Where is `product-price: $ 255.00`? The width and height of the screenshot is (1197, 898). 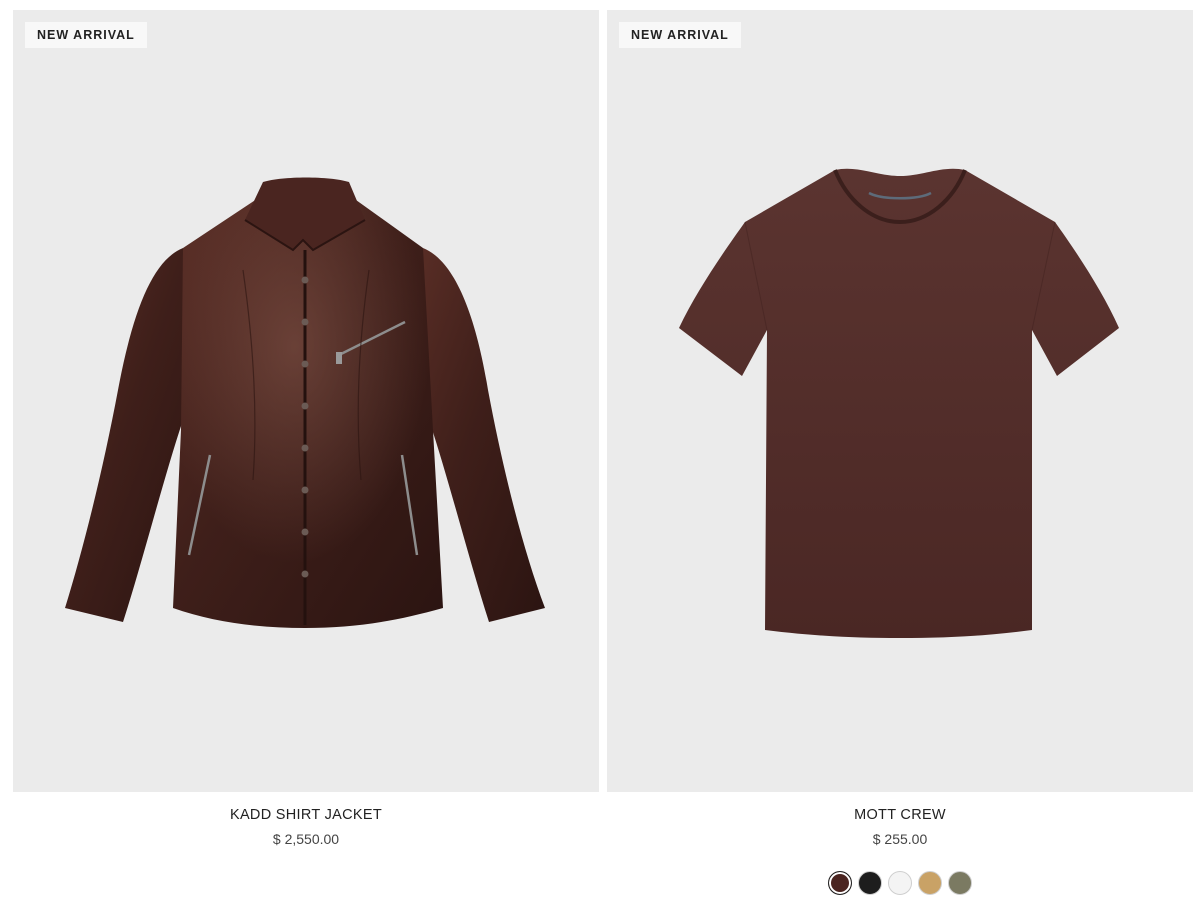 product-price: $ 255.00 is located at coordinates (900, 839).